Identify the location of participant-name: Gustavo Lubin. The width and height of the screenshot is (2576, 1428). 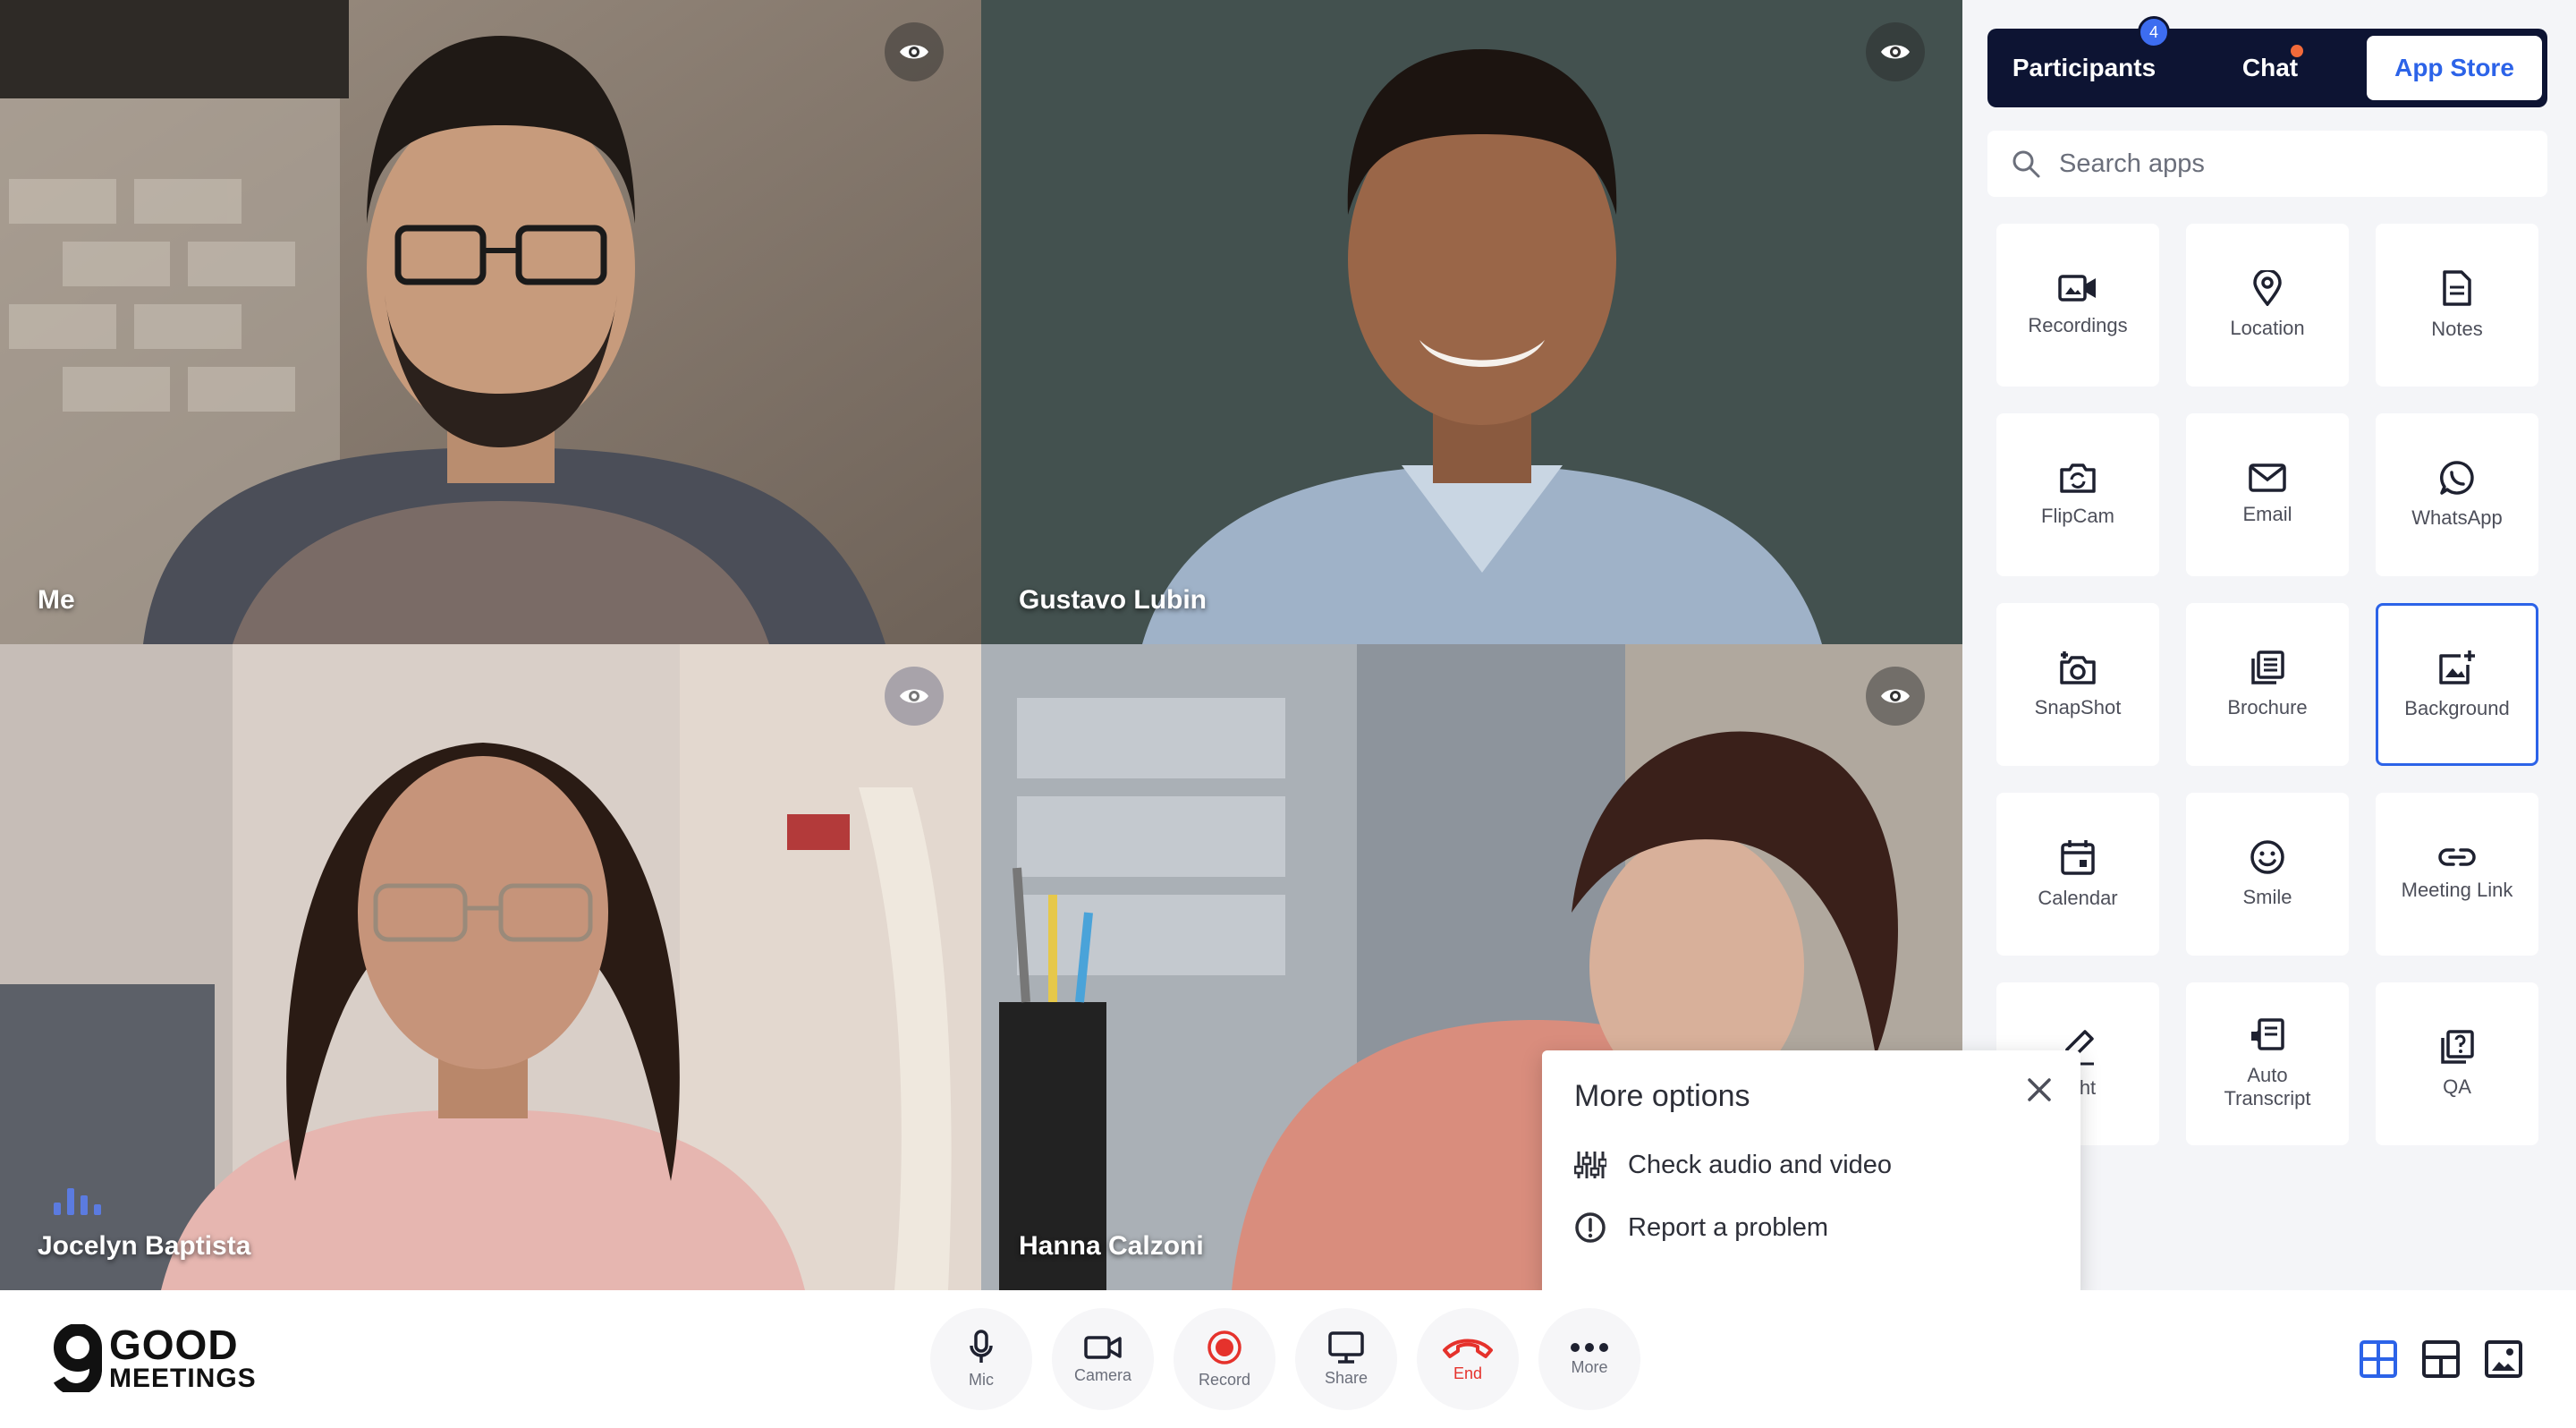
(1113, 600).